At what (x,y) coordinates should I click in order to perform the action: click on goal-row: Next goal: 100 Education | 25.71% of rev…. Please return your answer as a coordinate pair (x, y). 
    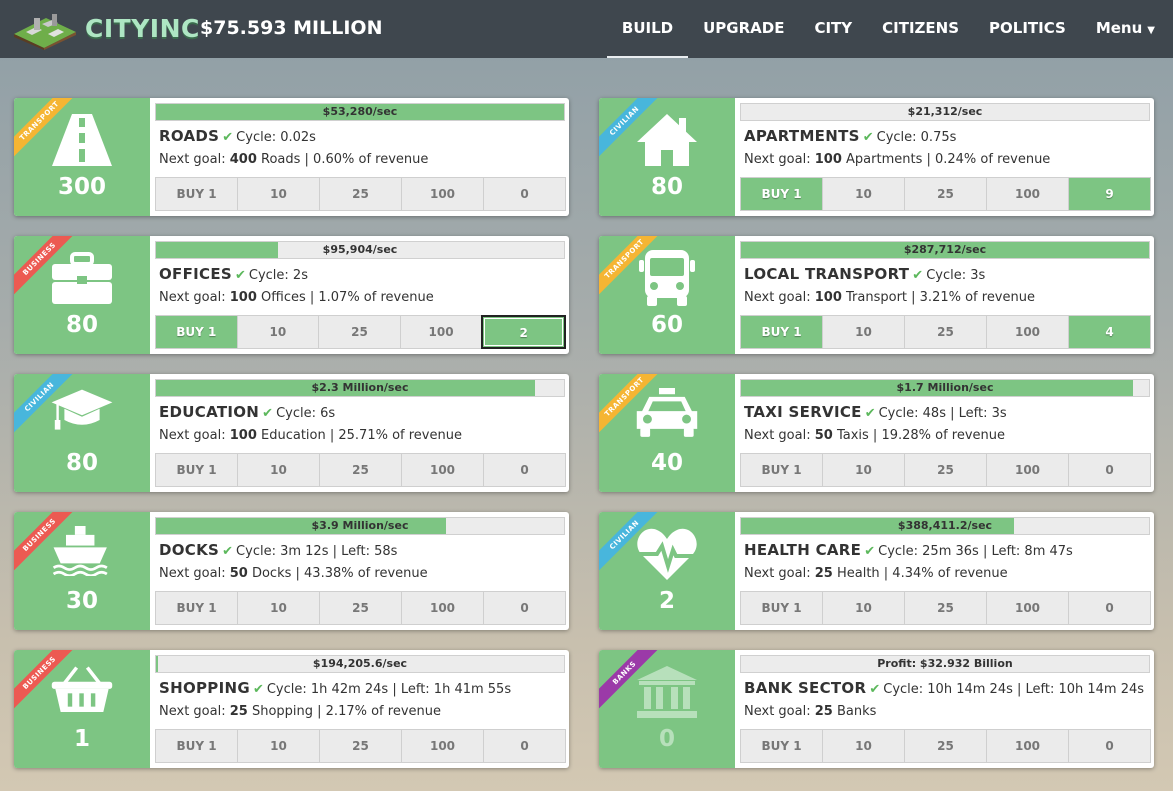
    Looking at the image, I should click on (310, 435).